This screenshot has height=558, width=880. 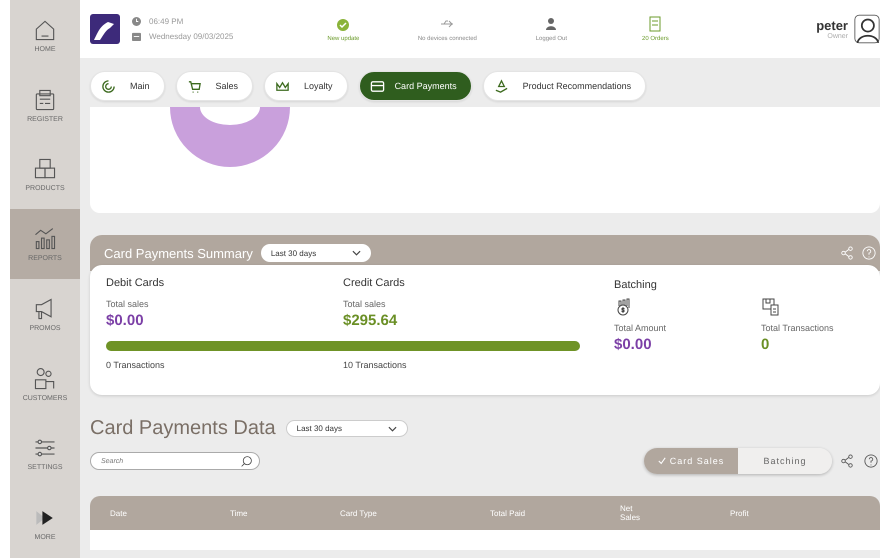 I want to click on tab: Main, so click(x=127, y=86).